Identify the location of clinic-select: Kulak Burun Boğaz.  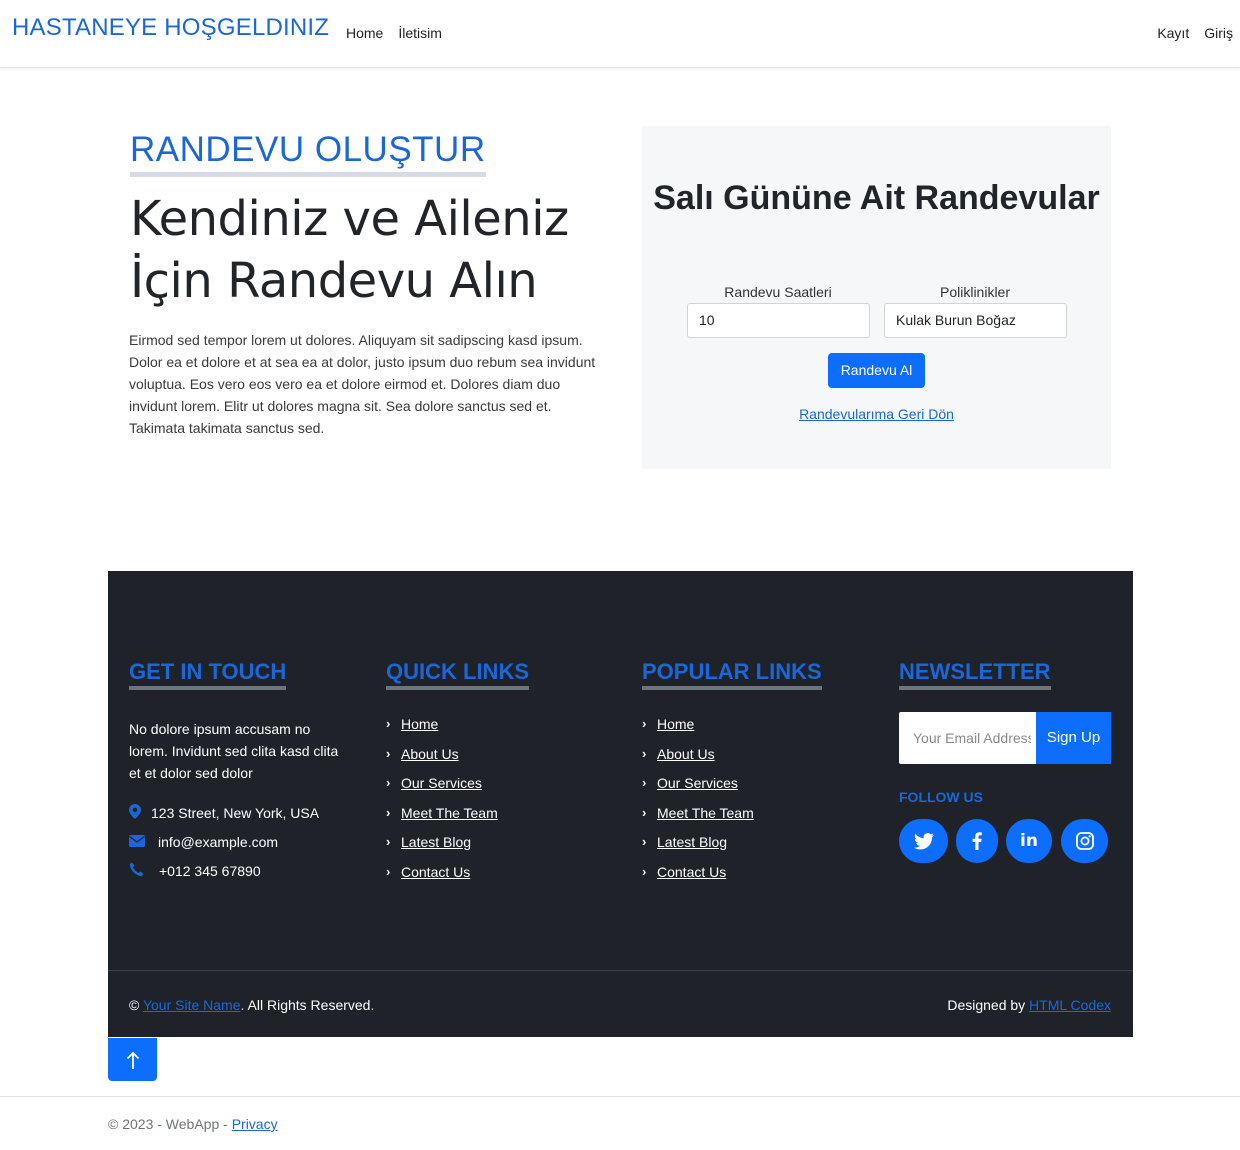
(975, 320).